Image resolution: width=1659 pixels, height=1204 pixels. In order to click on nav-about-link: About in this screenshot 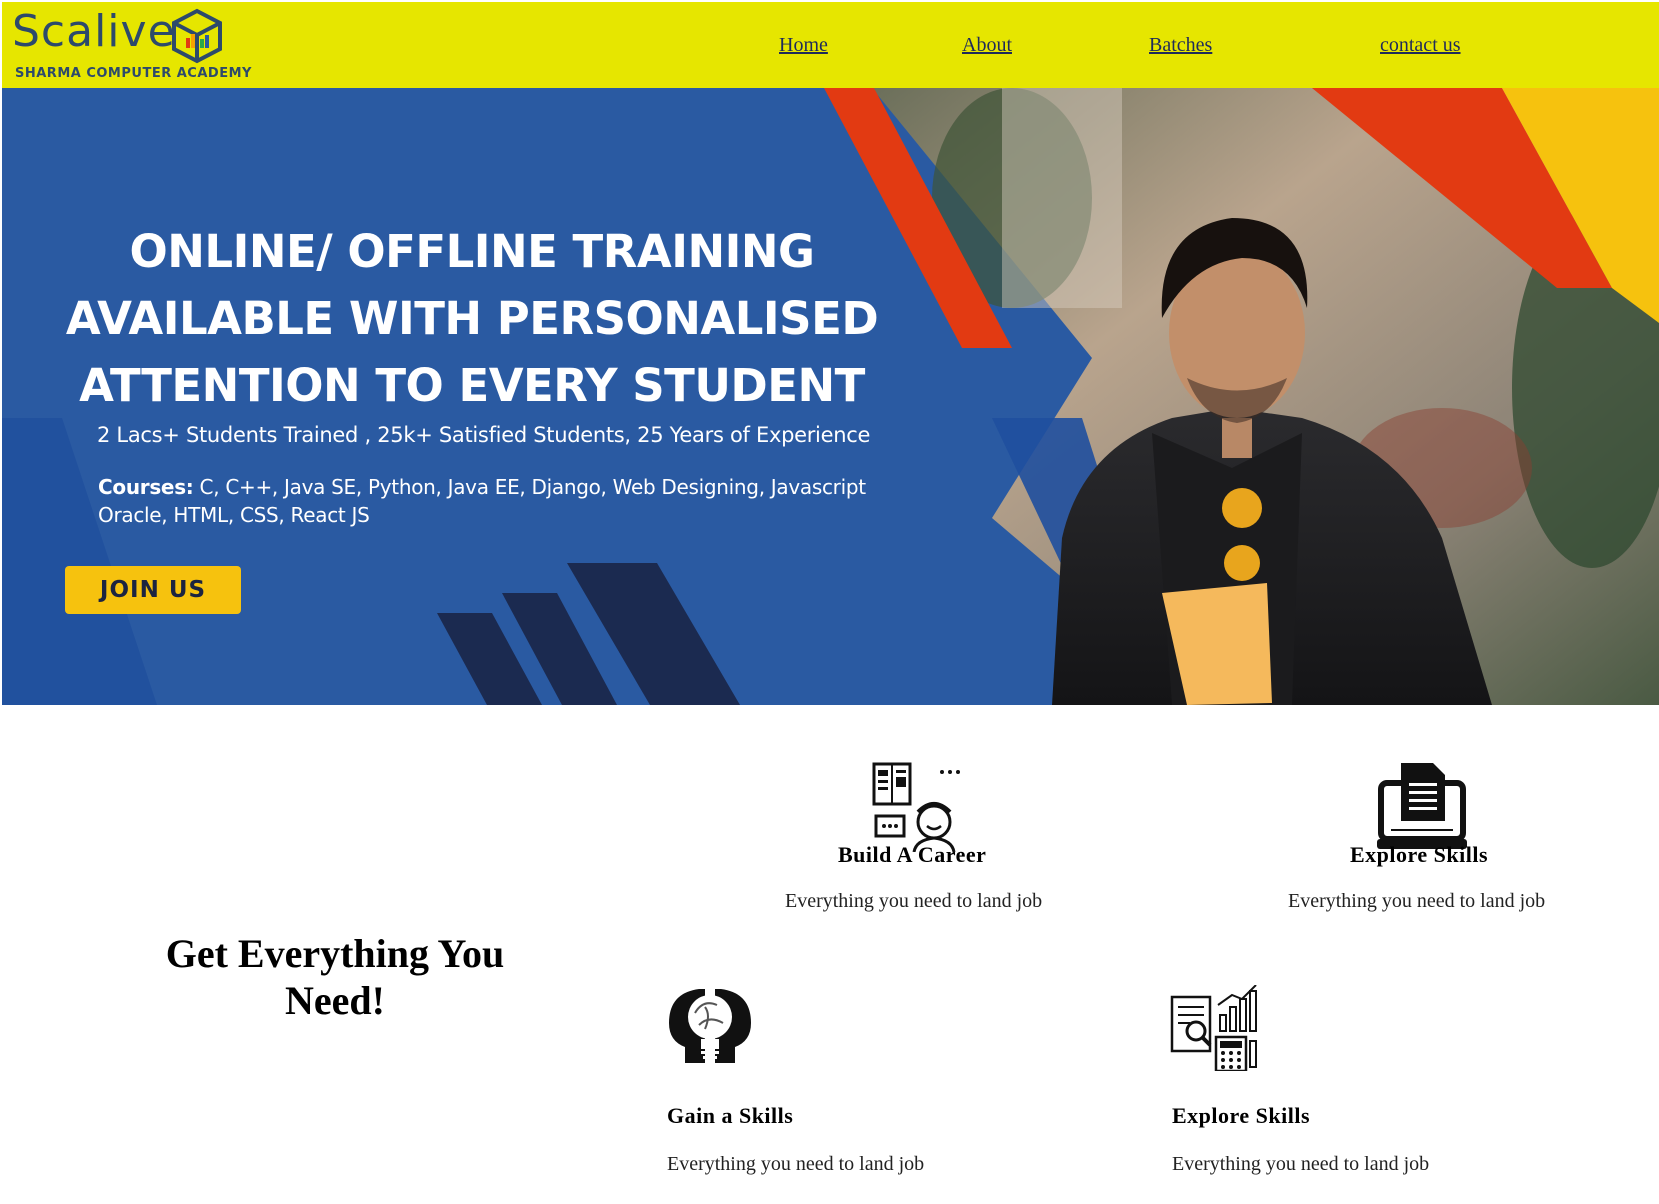, I will do `click(987, 45)`.